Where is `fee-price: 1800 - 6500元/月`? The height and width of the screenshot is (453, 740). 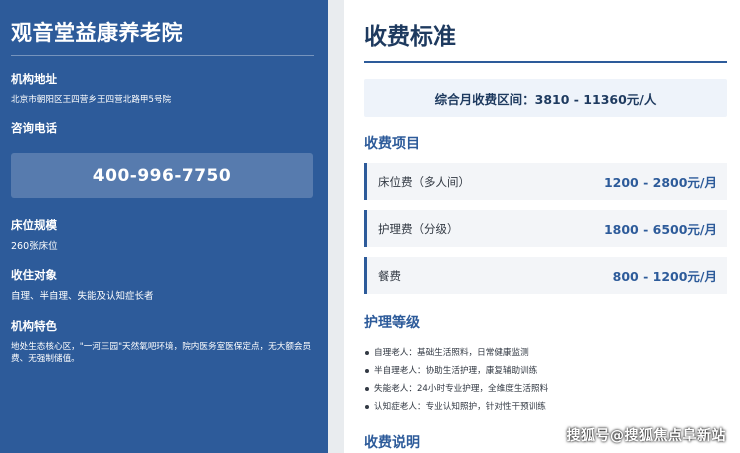
fee-price: 1800 - 6500元/月 is located at coordinates (660, 229).